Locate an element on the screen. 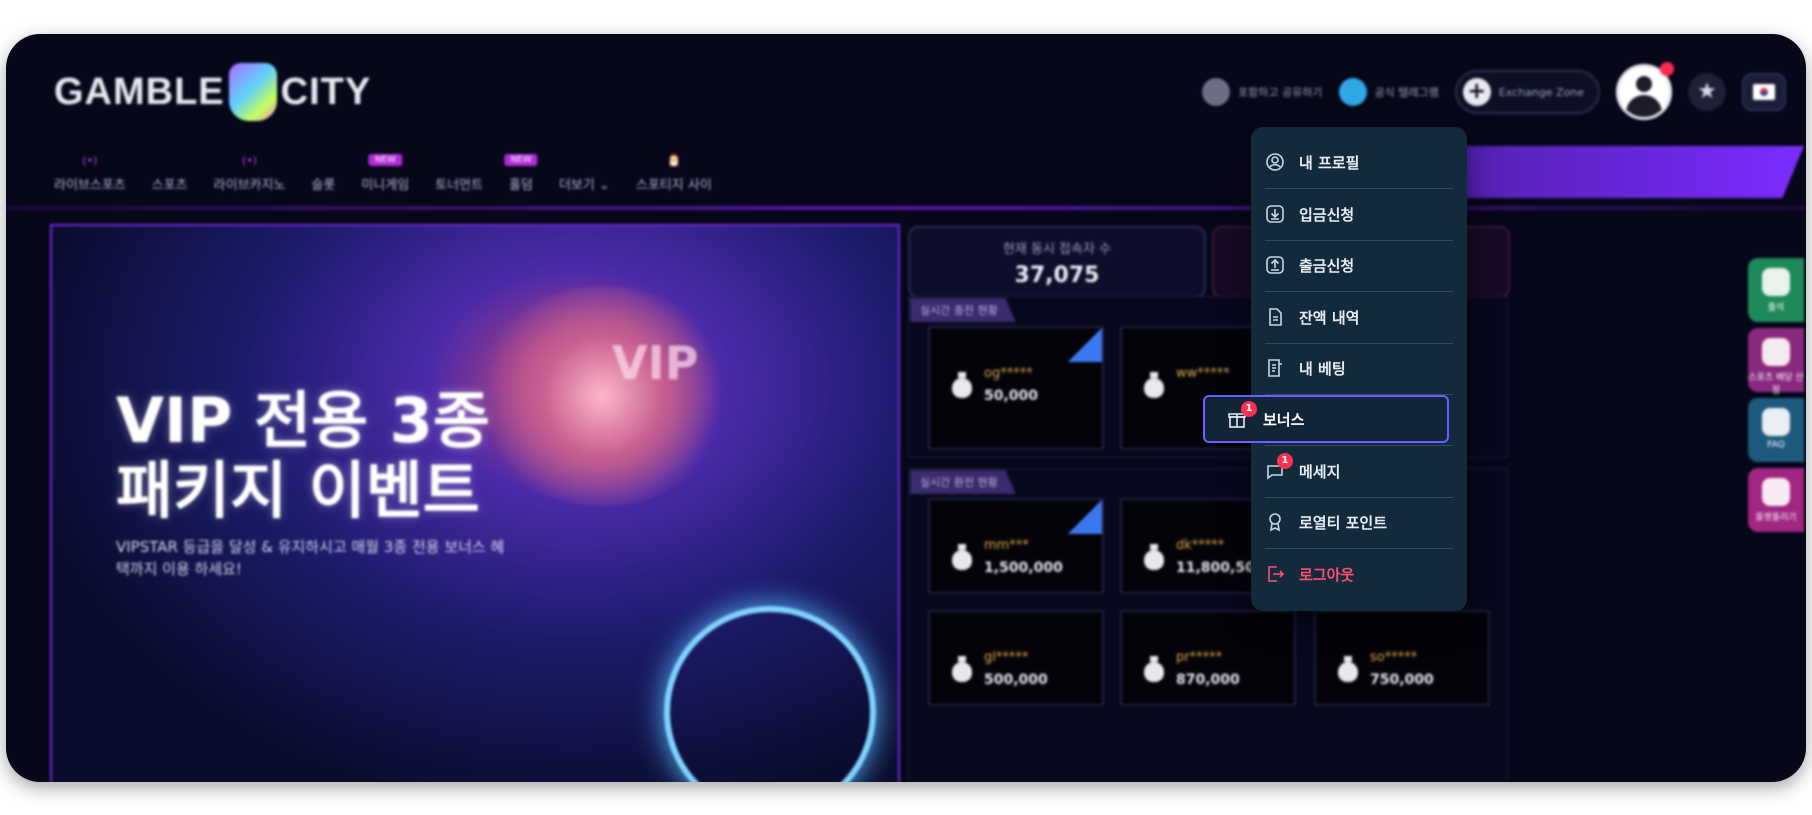 The width and height of the screenshot is (1812, 815). betting-icon is located at coordinates (1275, 368).